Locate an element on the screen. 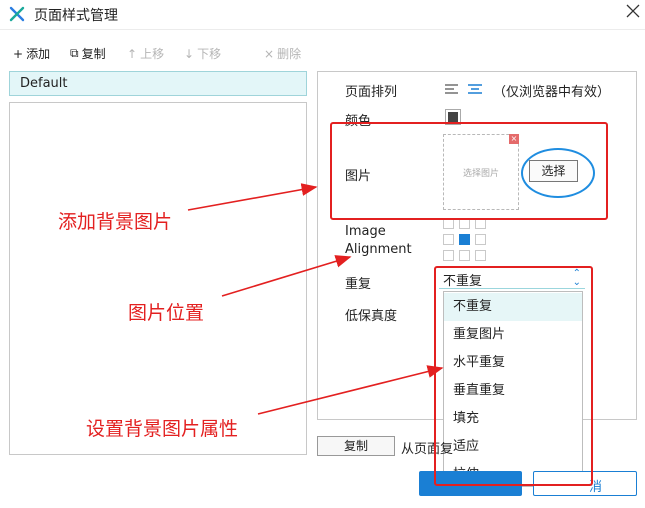 The width and height of the screenshot is (645, 508). annotation-add-bg-image: 添加背景图片 is located at coordinates (115, 222).